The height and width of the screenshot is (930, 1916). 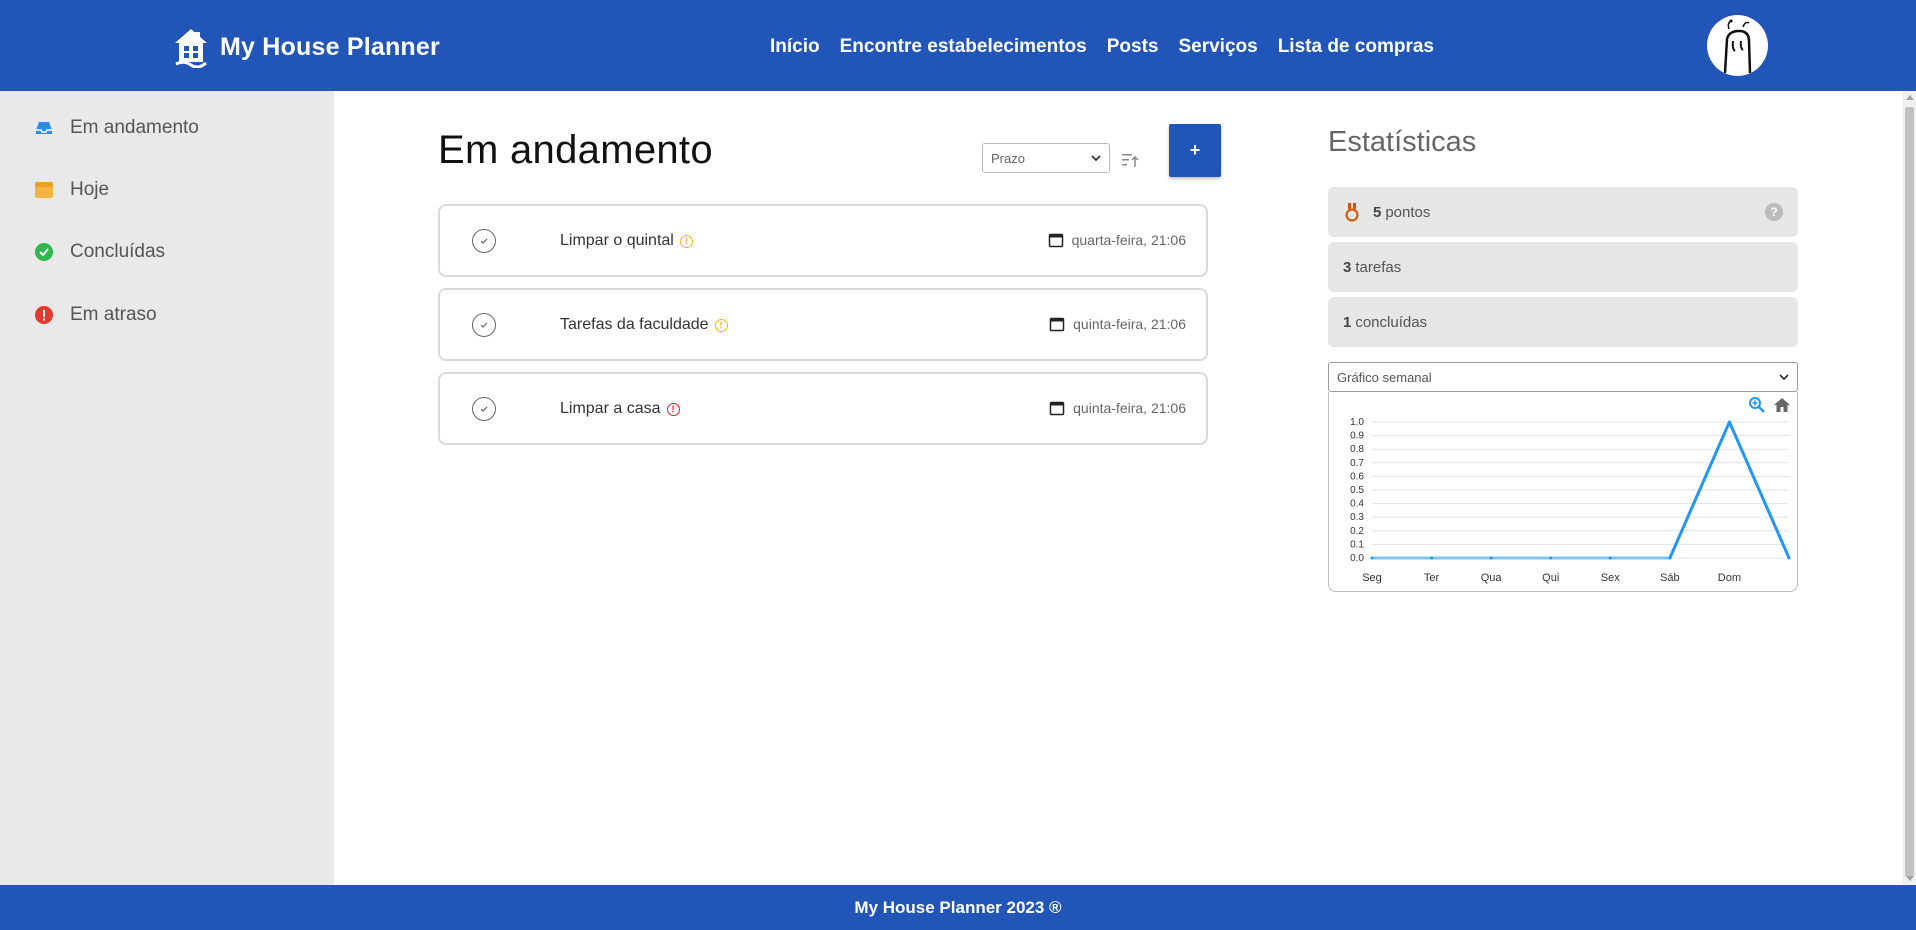 I want to click on task-card: Limpar a casa ! quinta-feira, 21:06, so click(x=823, y=408).